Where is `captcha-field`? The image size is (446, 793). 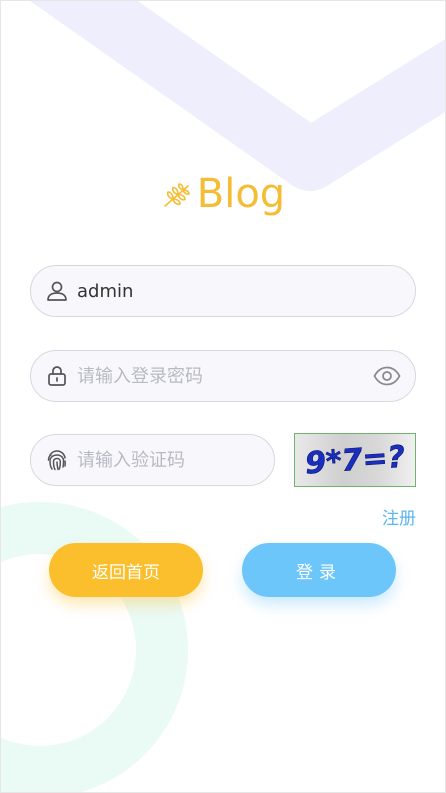
captcha-field is located at coordinates (152, 460).